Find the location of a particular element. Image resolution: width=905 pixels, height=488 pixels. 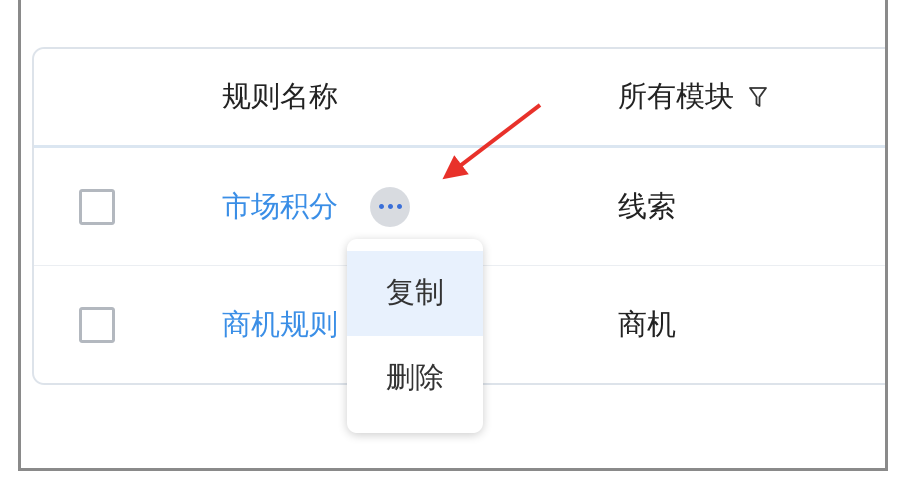

table-cell-text: 商机 is located at coordinates (647, 324).